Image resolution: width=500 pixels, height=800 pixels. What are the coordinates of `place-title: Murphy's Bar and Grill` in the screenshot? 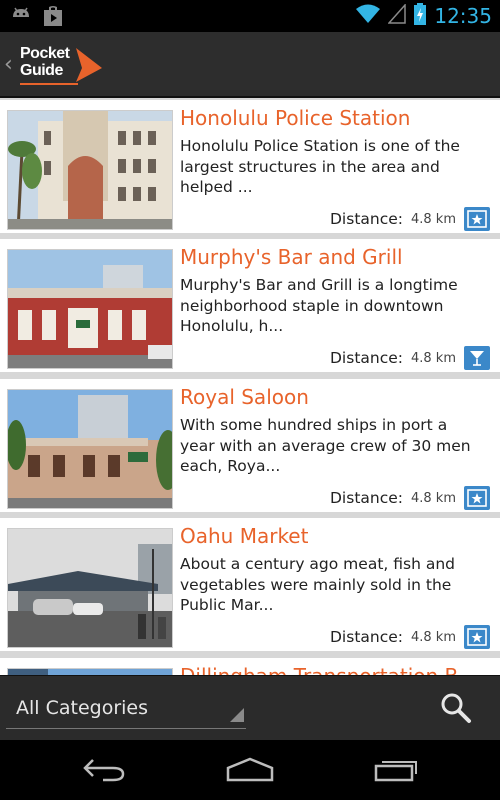 It's located at (340, 257).